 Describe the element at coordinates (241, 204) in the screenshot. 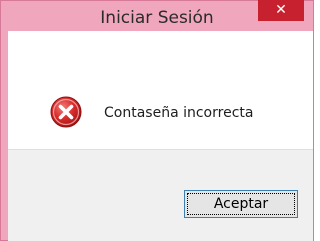

I see `accept-button: Aceptar` at that location.